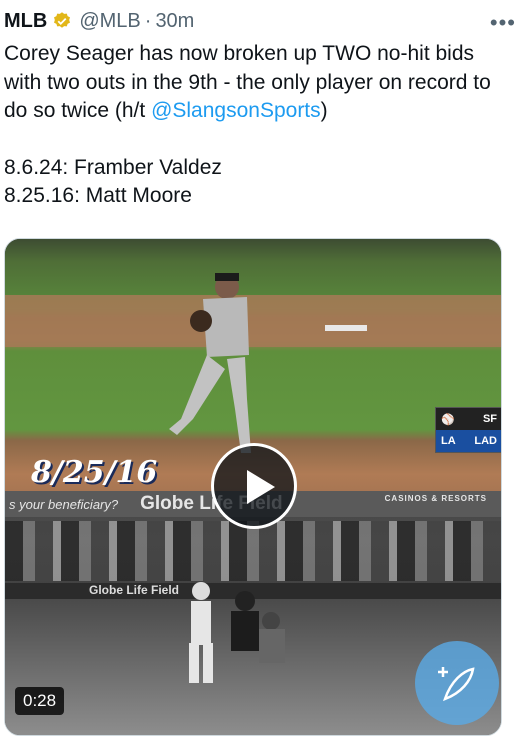  What do you see at coordinates (260, 21) in the screenshot?
I see `tweet-header: MLB @MLB · 30m •••` at bounding box center [260, 21].